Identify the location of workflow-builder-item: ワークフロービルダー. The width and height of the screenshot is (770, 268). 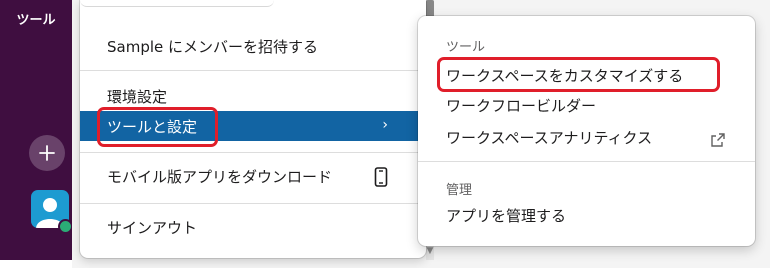
(521, 105).